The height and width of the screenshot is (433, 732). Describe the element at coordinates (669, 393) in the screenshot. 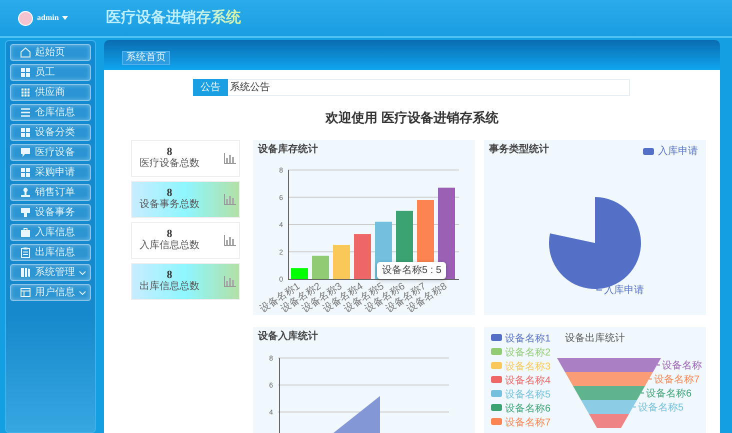

I see `funnel-label: 设备名称6` at that location.